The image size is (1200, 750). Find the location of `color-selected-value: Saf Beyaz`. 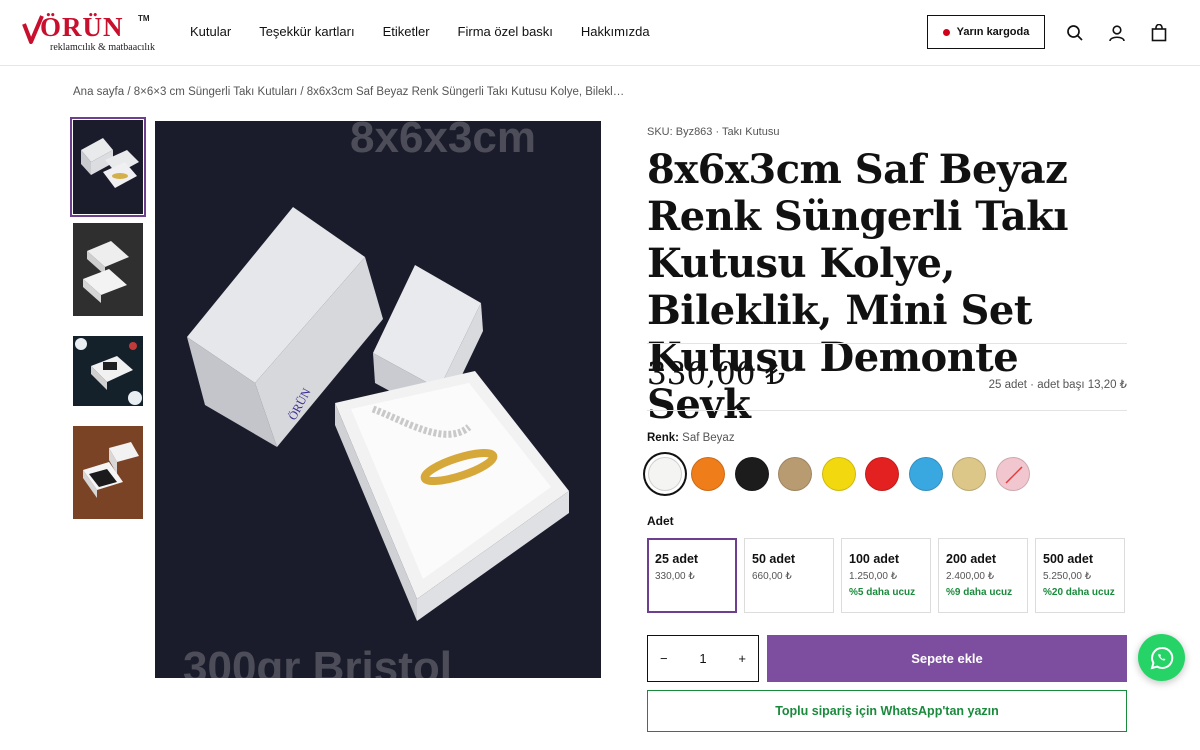

color-selected-value: Saf Beyaz is located at coordinates (708, 438).